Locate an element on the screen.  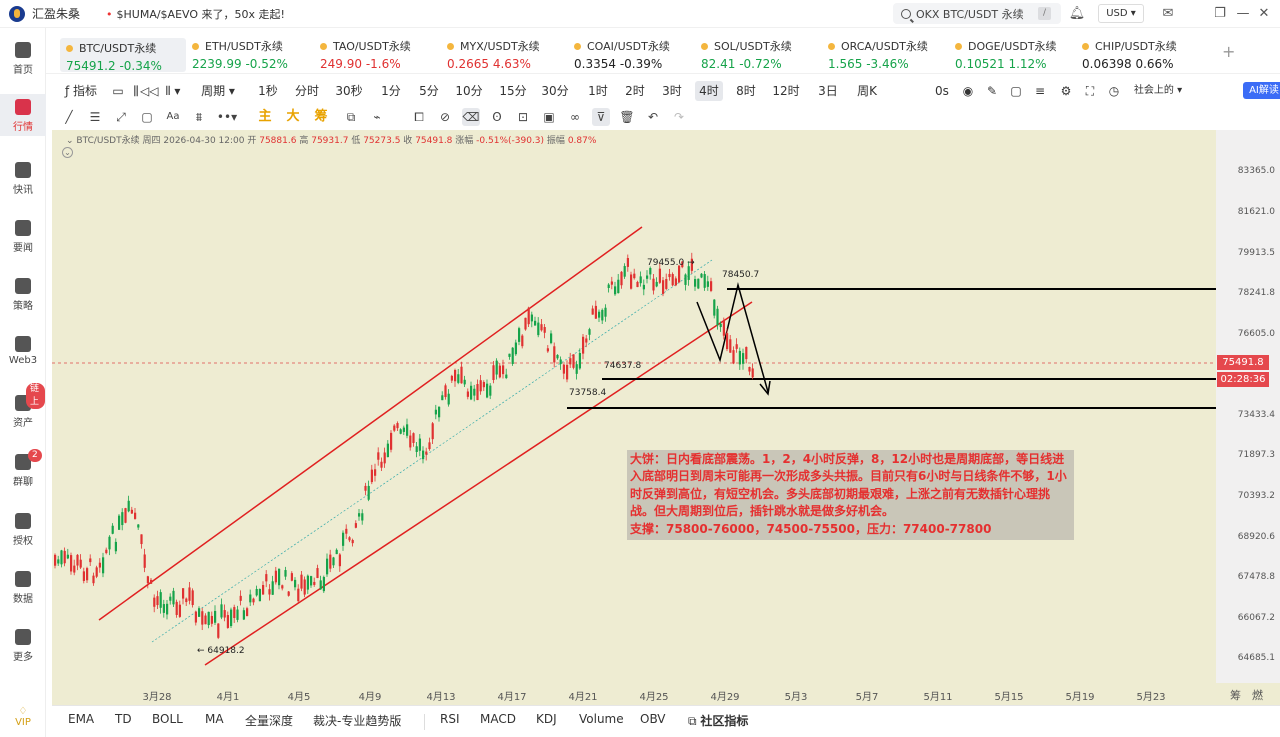
camera-icon: ◉ is located at coordinates (968, 91).